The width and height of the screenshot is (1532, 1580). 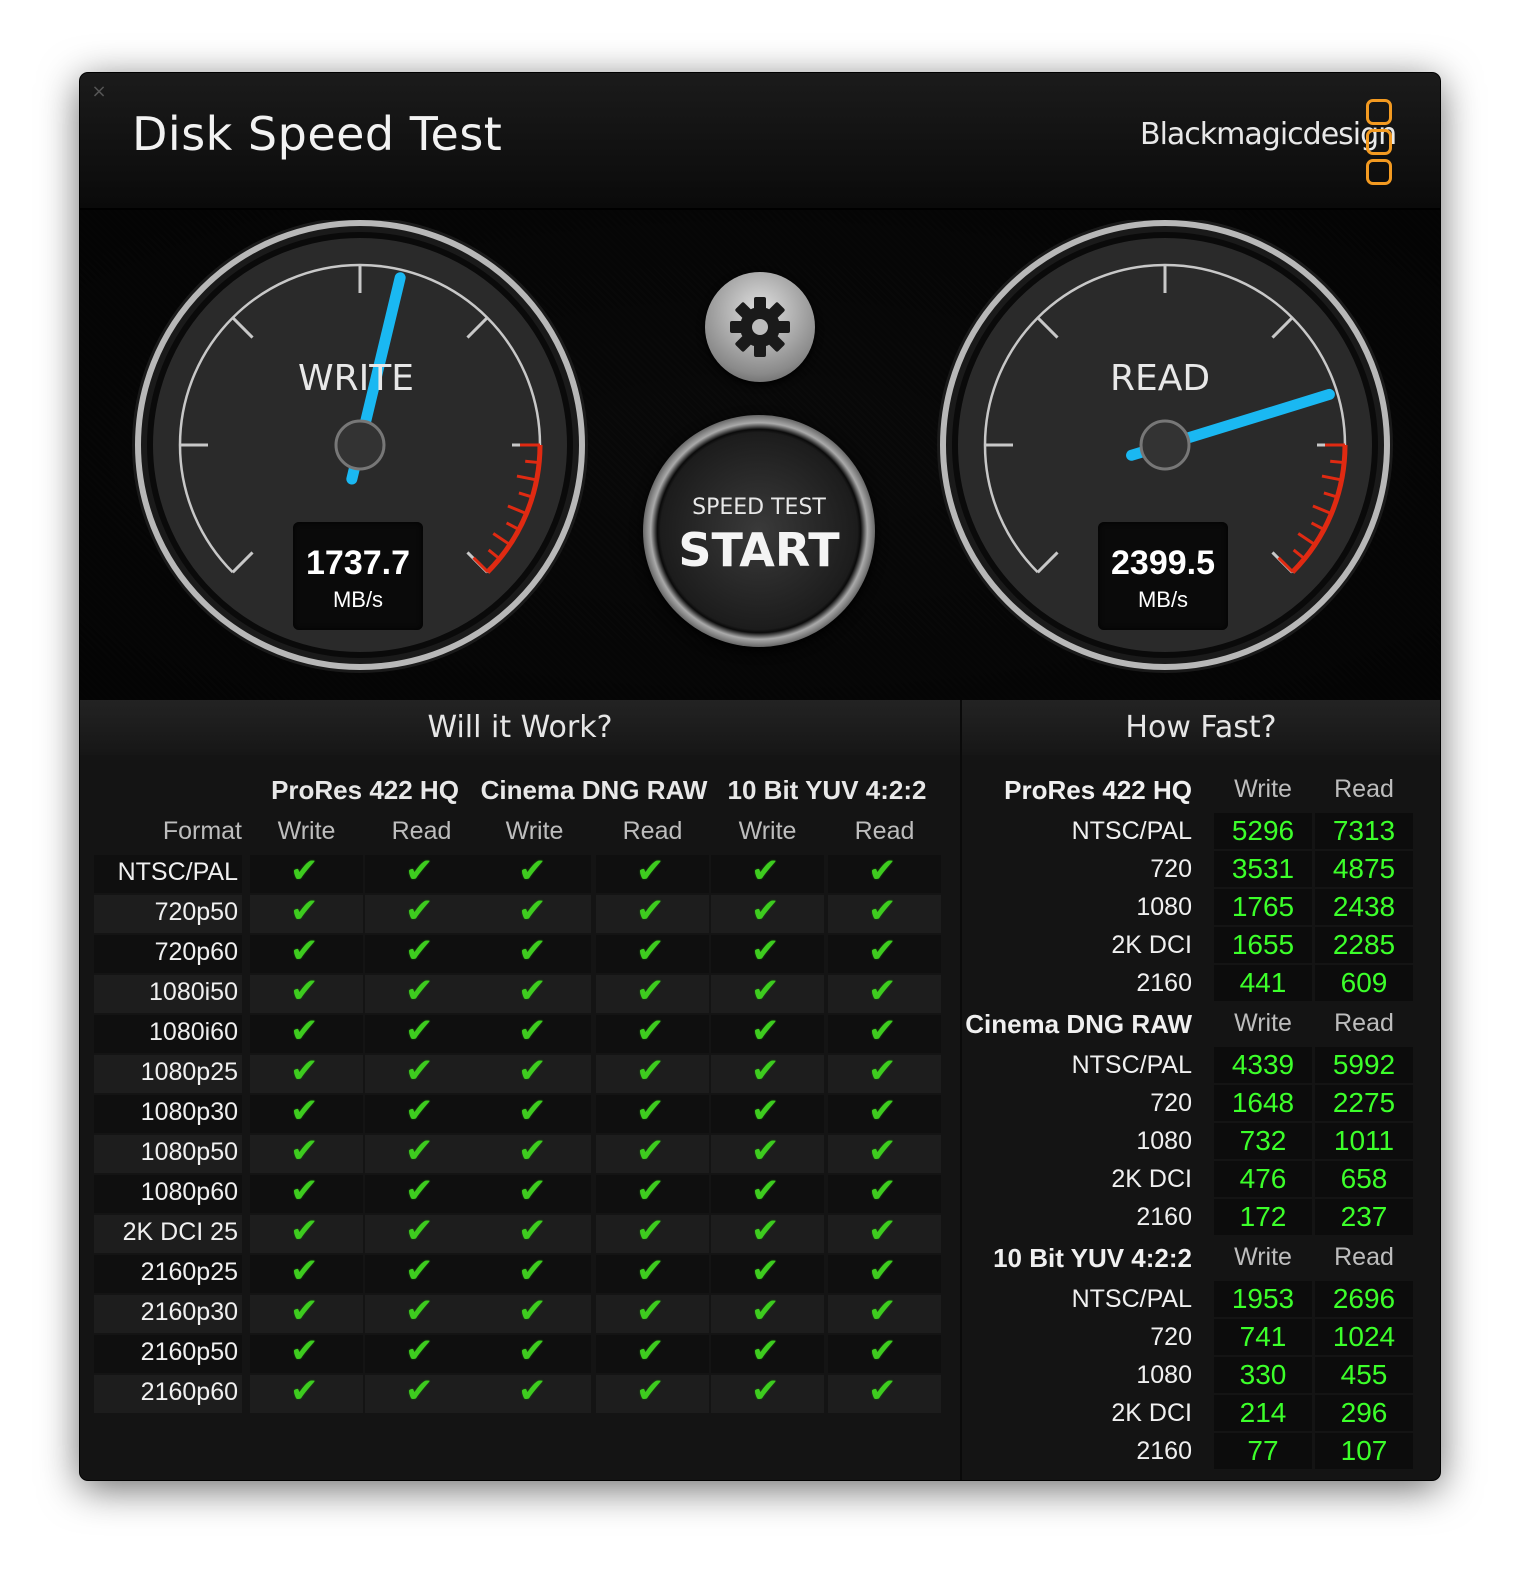 I want to click on format-label: 2160p30, so click(x=189, y=1312).